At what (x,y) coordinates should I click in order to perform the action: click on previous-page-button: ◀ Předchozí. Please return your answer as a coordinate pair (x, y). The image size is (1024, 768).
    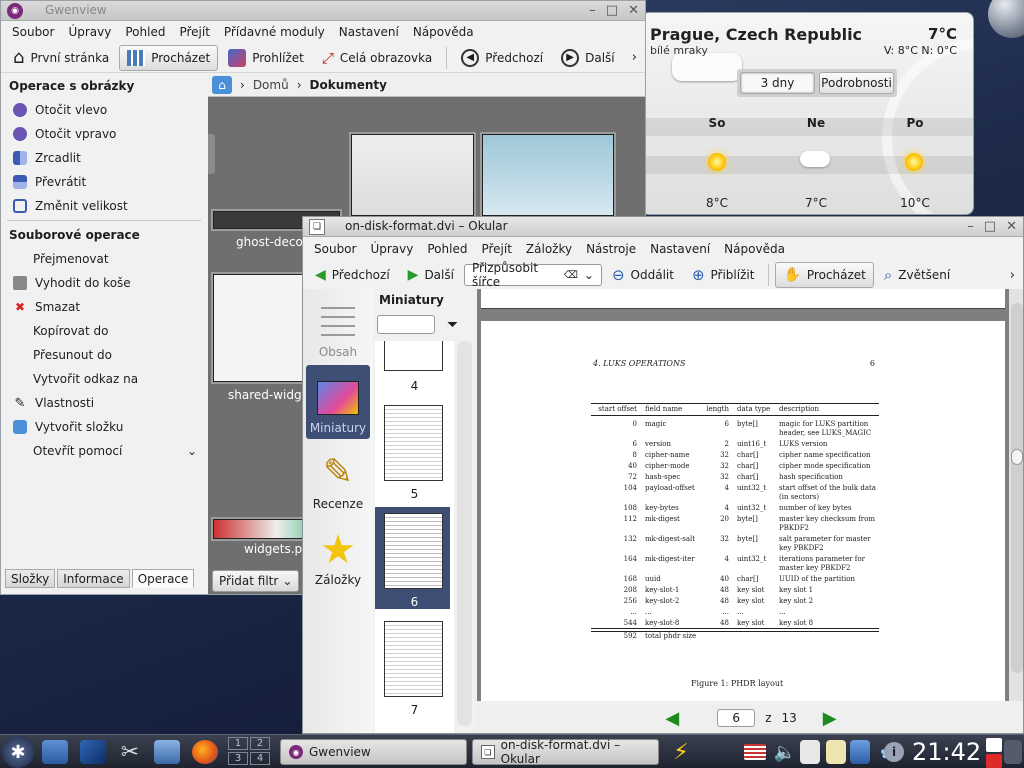
    Looking at the image, I should click on (352, 275).